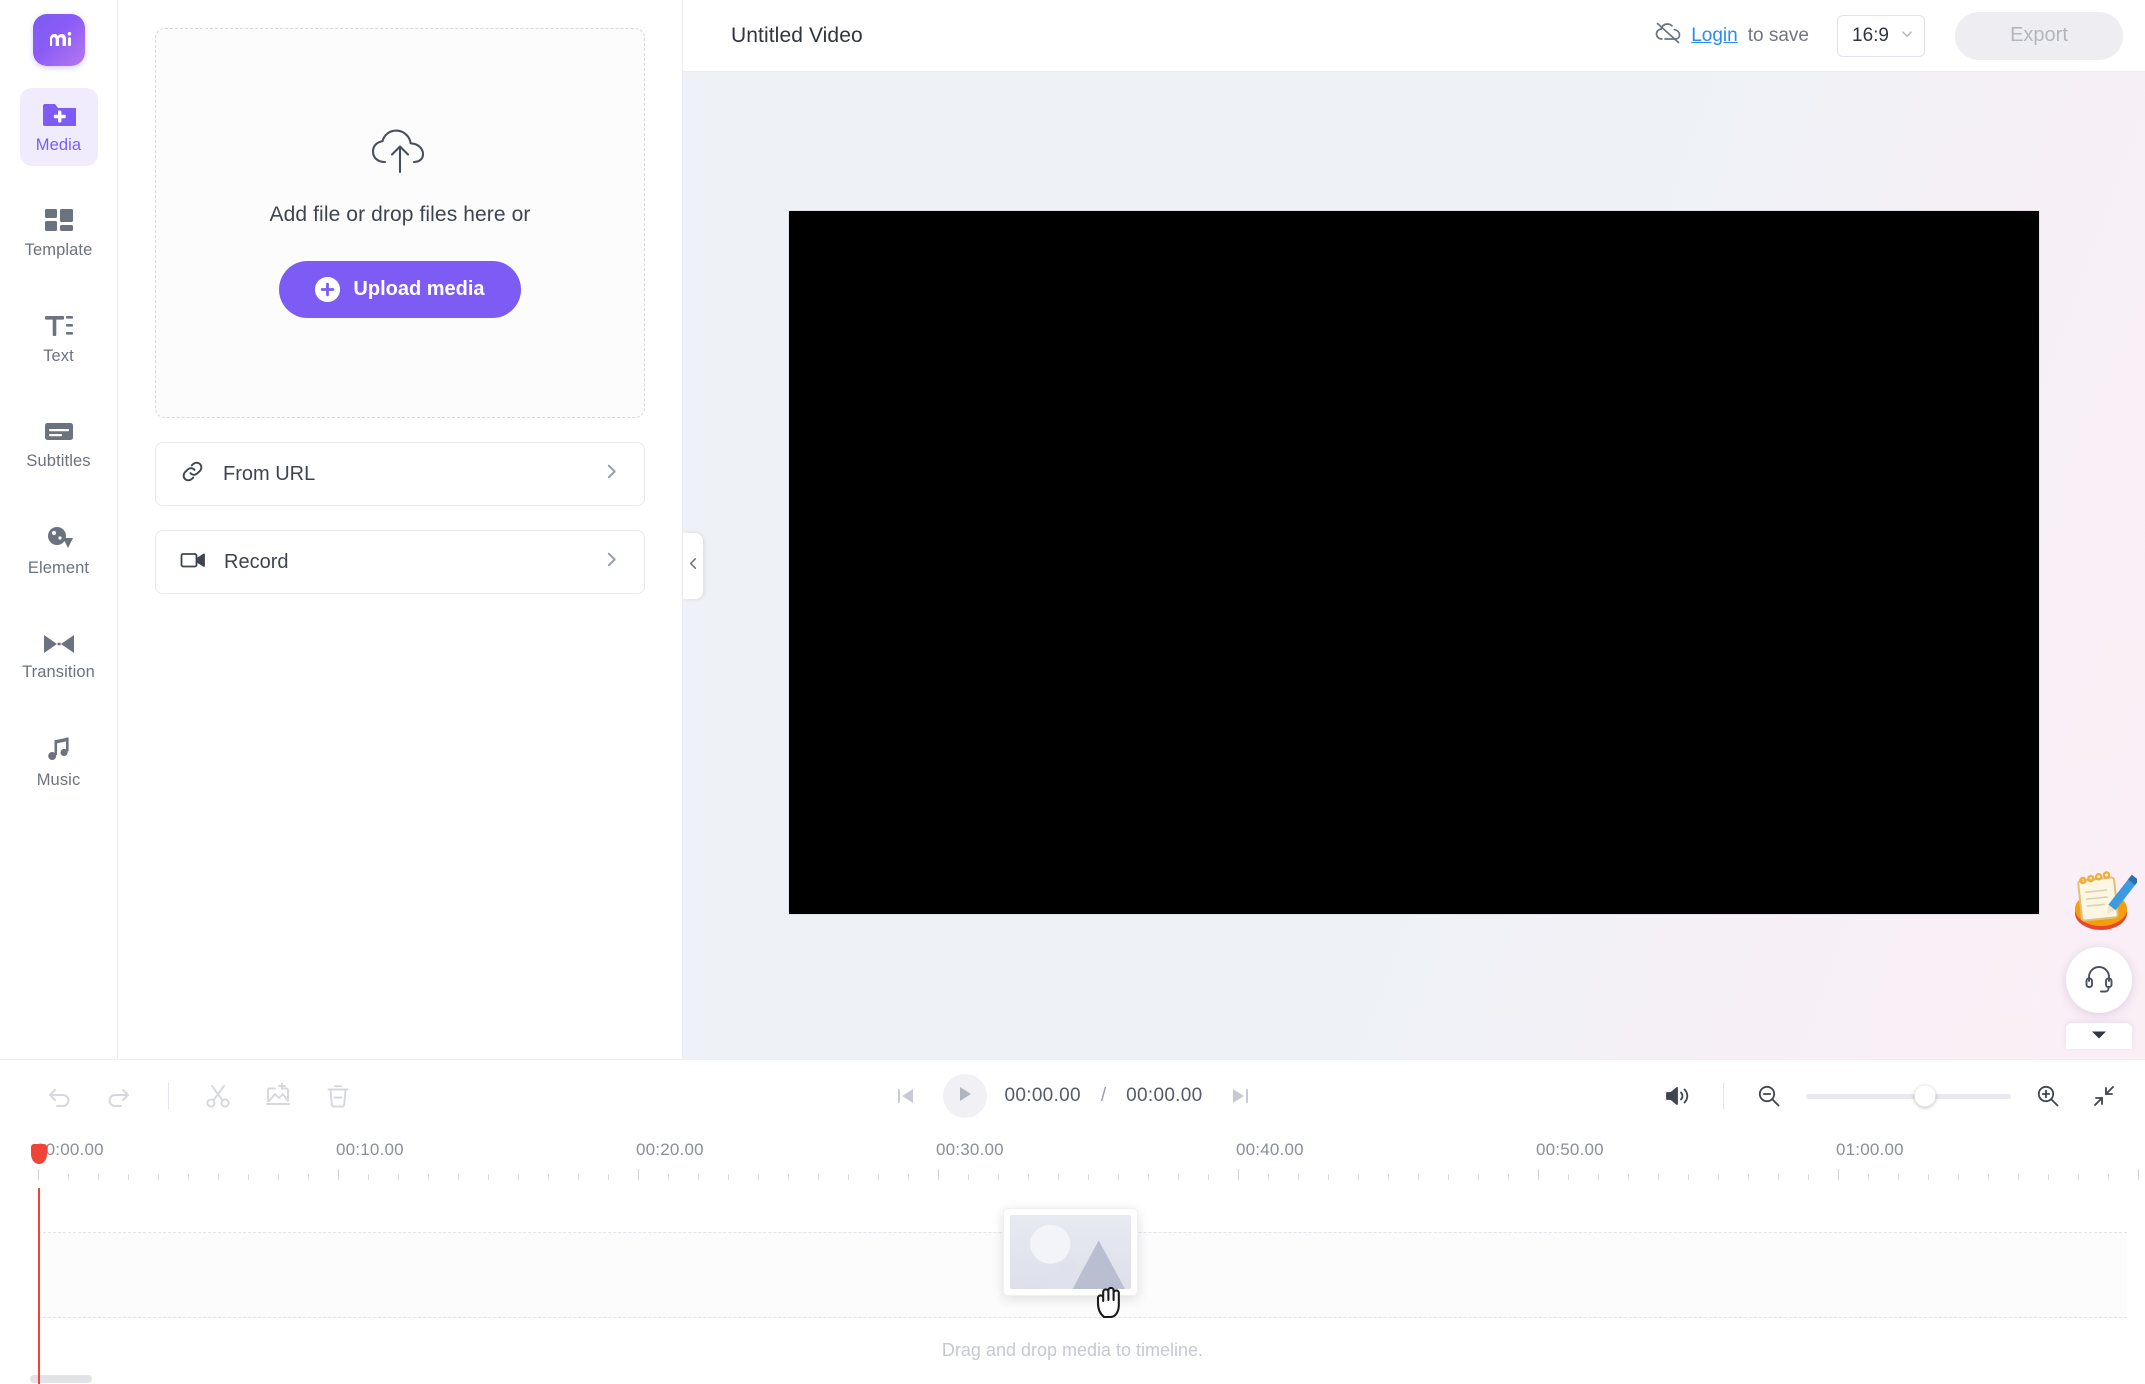  I want to click on floating-widgets, so click(2100, 957).